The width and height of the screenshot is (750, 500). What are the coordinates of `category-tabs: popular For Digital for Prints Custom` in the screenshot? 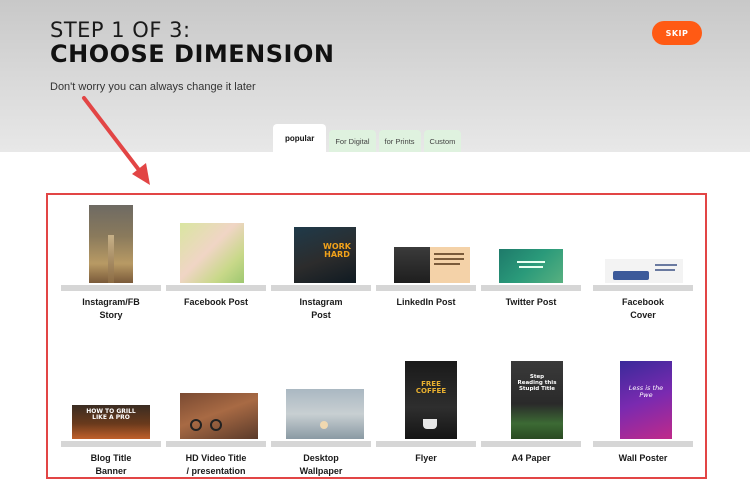 It's located at (368, 138).